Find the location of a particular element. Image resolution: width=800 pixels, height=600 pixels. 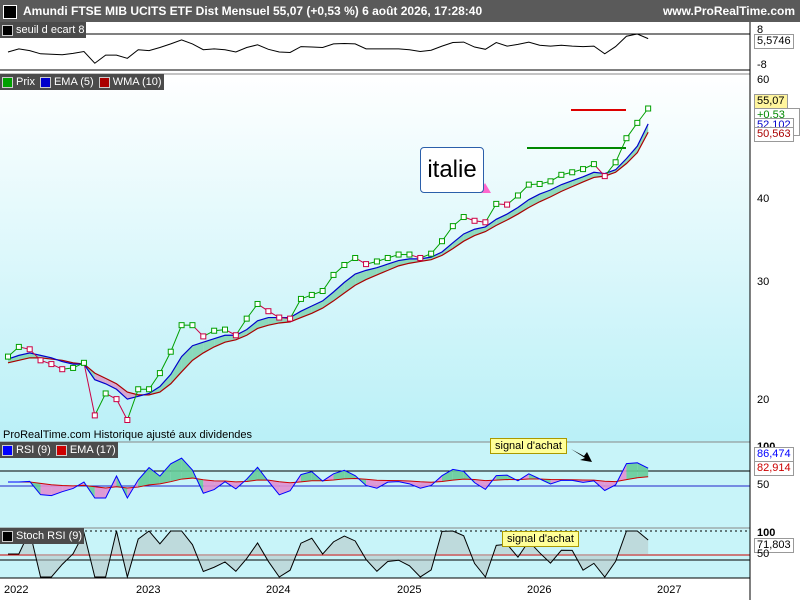

x-tick-2025: 2025 is located at coordinates (409, 590).